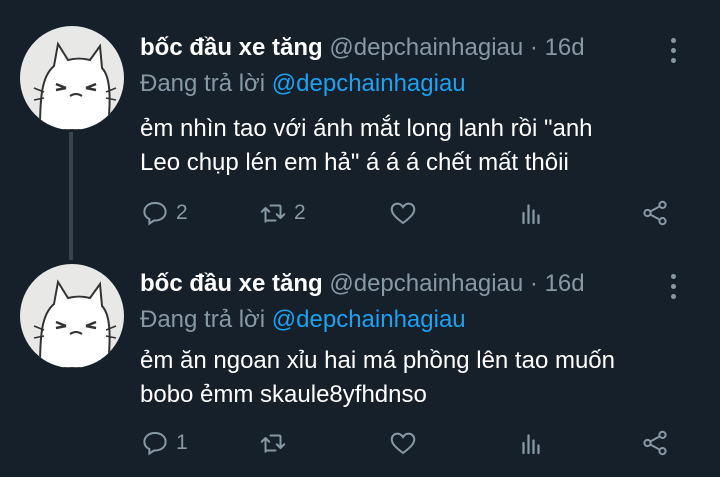 This screenshot has height=477, width=720. I want to click on retweet-button, so click(276, 443).